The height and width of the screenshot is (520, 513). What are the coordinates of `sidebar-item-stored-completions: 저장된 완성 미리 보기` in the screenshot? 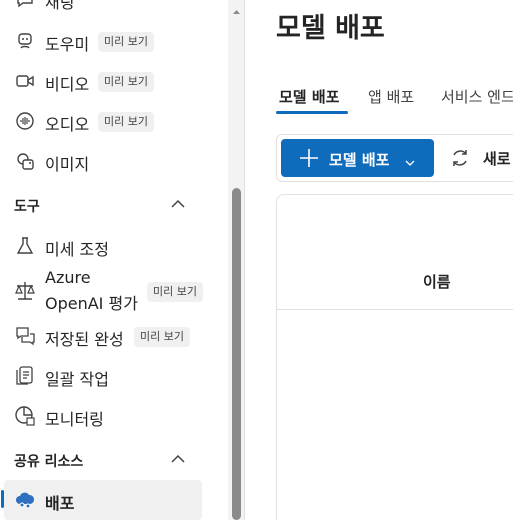 It's located at (103, 336).